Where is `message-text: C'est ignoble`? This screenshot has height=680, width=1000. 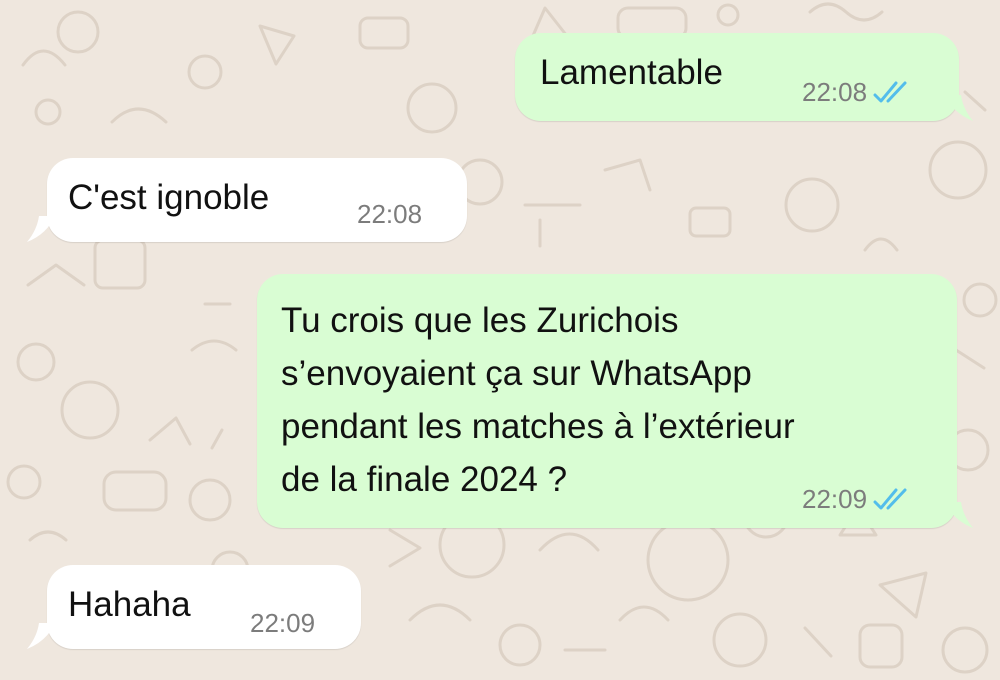 message-text: C'est ignoble is located at coordinates (169, 197).